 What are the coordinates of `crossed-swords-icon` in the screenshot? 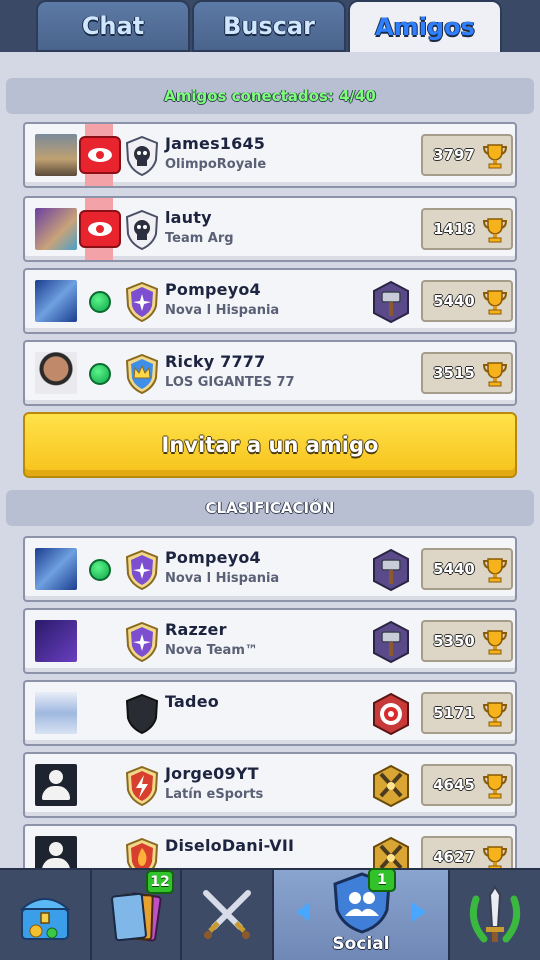 It's located at (227, 914).